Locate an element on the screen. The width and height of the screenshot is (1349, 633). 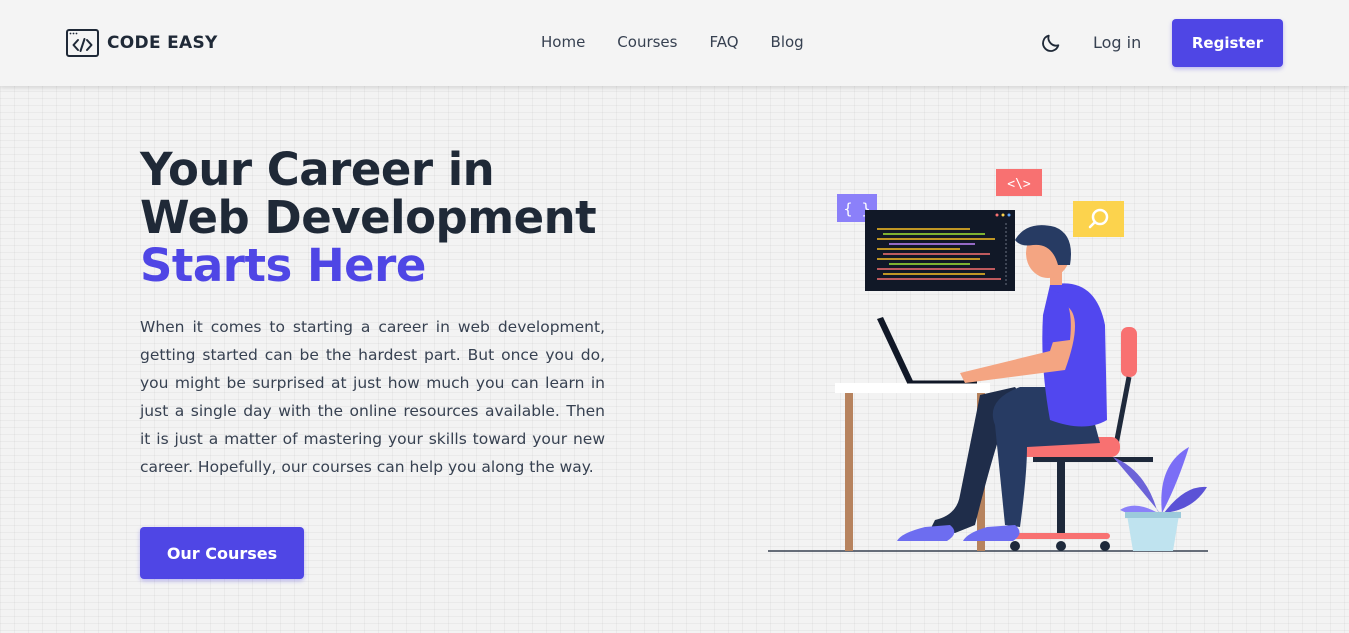
hero-title-line2: Web Development is located at coordinates (368, 217).